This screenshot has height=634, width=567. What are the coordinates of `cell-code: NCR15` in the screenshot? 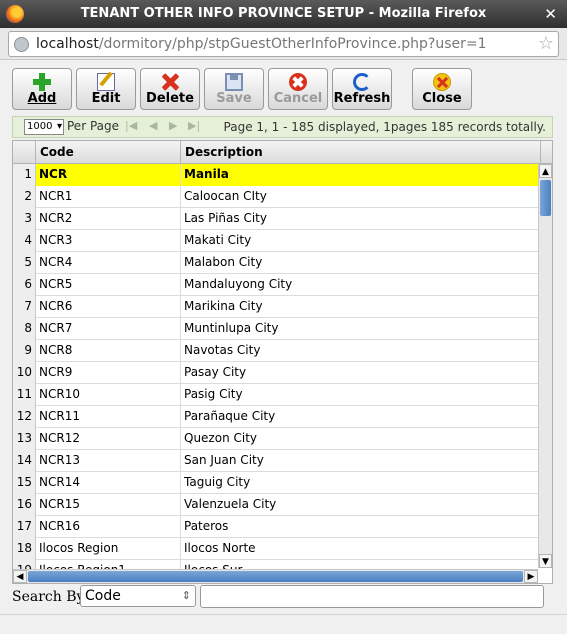 It's located at (108, 505).